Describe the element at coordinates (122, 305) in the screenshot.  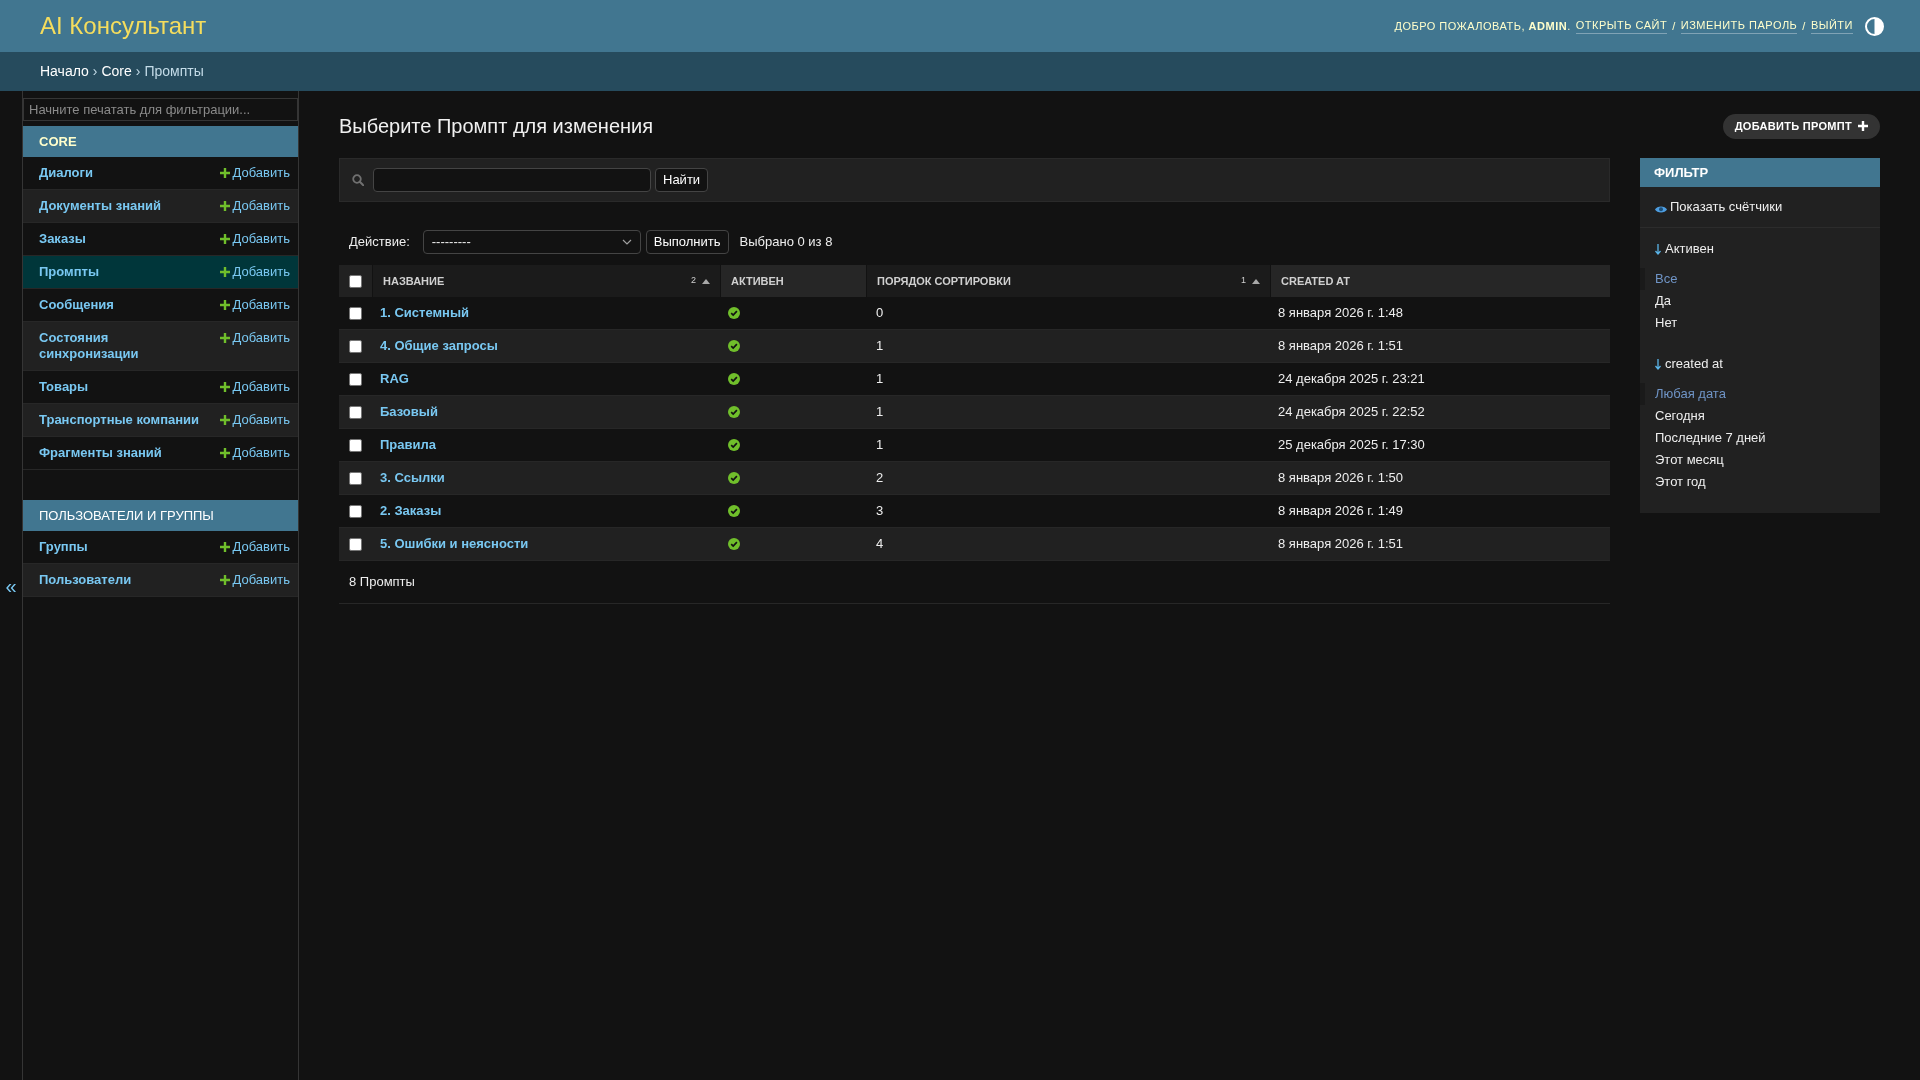
I see `sidebar-link: Сообщения` at that location.